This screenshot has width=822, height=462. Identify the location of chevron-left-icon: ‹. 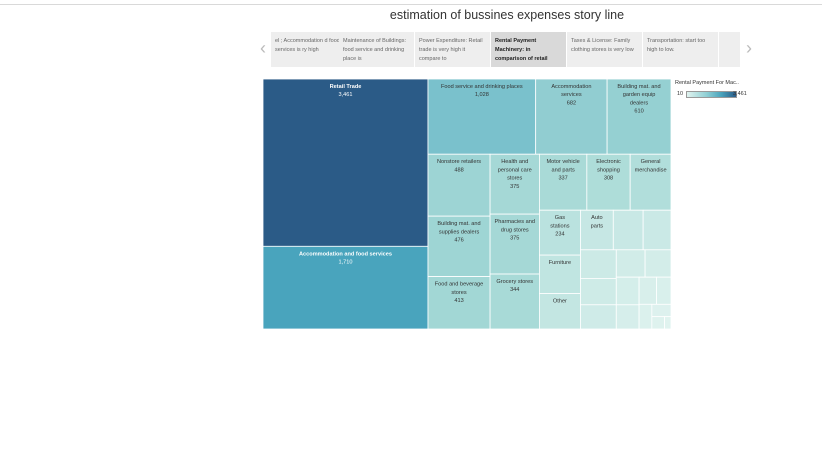
(263, 49).